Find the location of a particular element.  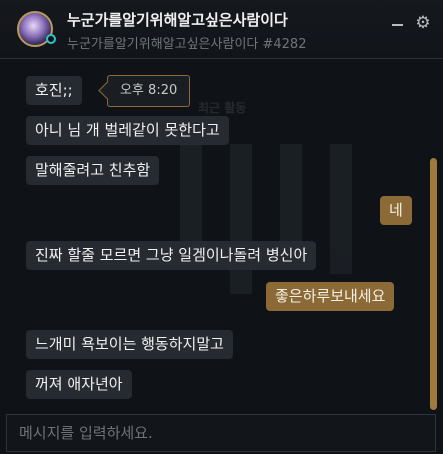

message-input is located at coordinates (221, 433).